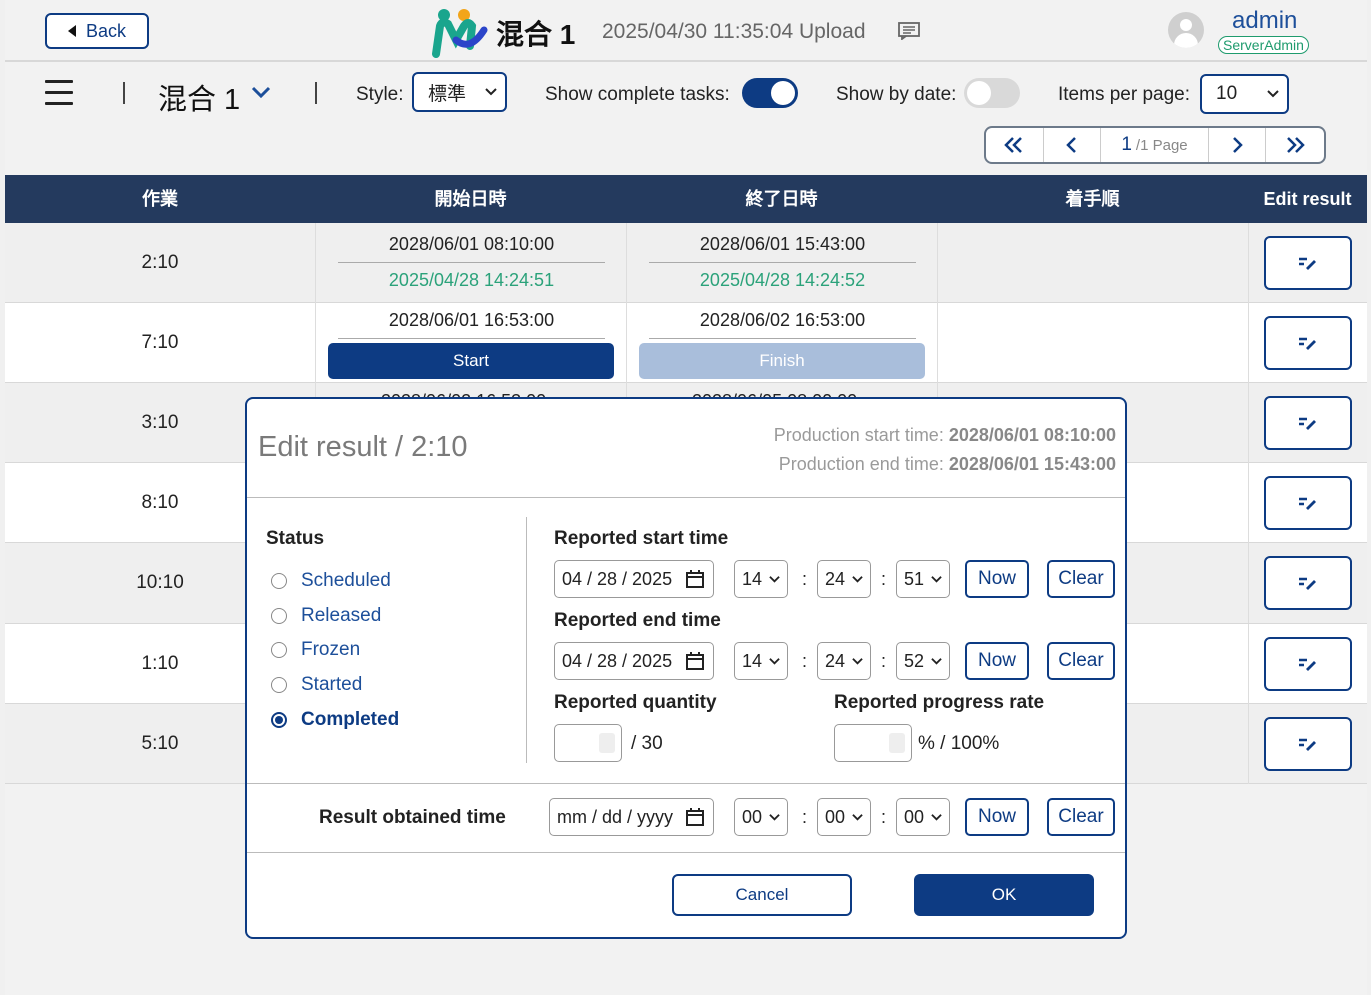  I want to click on last-page-button, so click(1295, 145).